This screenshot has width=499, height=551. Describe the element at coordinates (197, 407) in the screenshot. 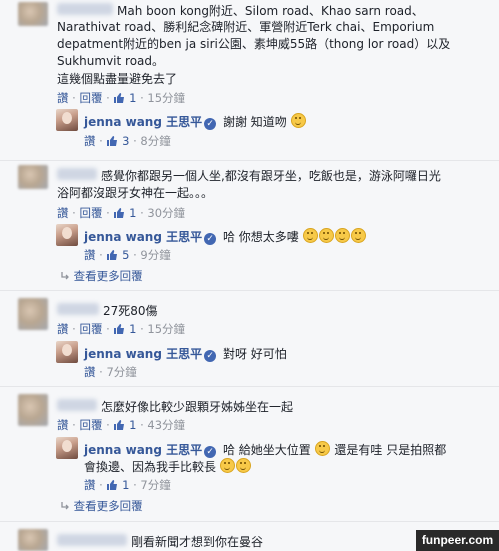

I see `comment-text-line: 怎麼好像比較少跟顆牙姊姊坐在一起` at that location.